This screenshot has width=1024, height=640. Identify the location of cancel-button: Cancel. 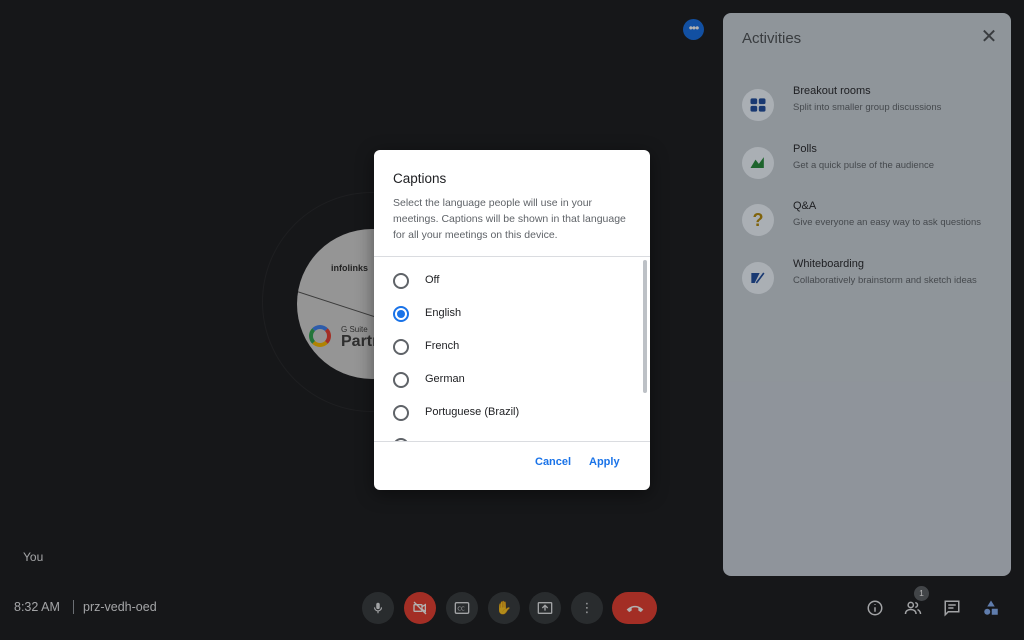
(553, 462).